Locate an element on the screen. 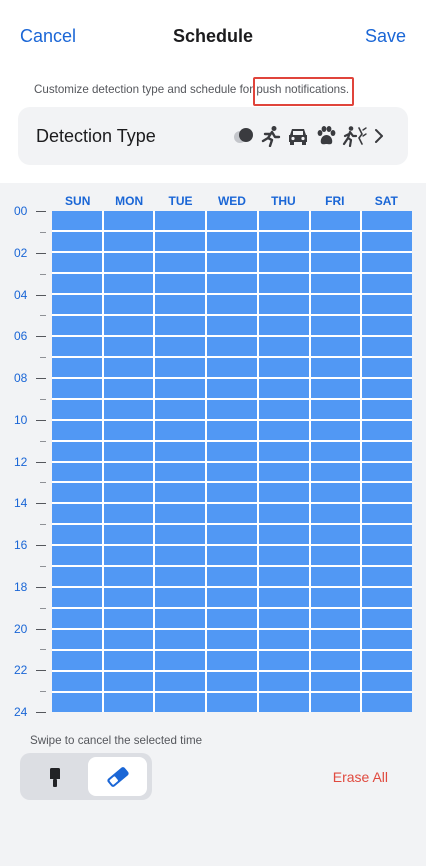  day-label-wed: WED is located at coordinates (231, 201).